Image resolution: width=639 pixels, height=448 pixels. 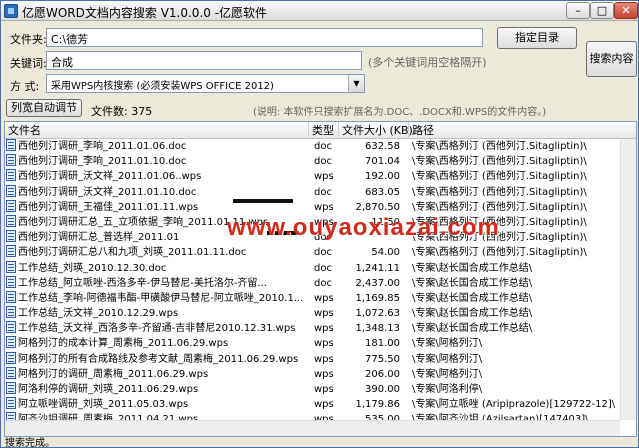 What do you see at coordinates (319, 11) in the screenshot?
I see `title-bar: 亿愿WORD文档内容搜索 V1.0.0.0 -亿愿软件 – □ ✕` at bounding box center [319, 11].